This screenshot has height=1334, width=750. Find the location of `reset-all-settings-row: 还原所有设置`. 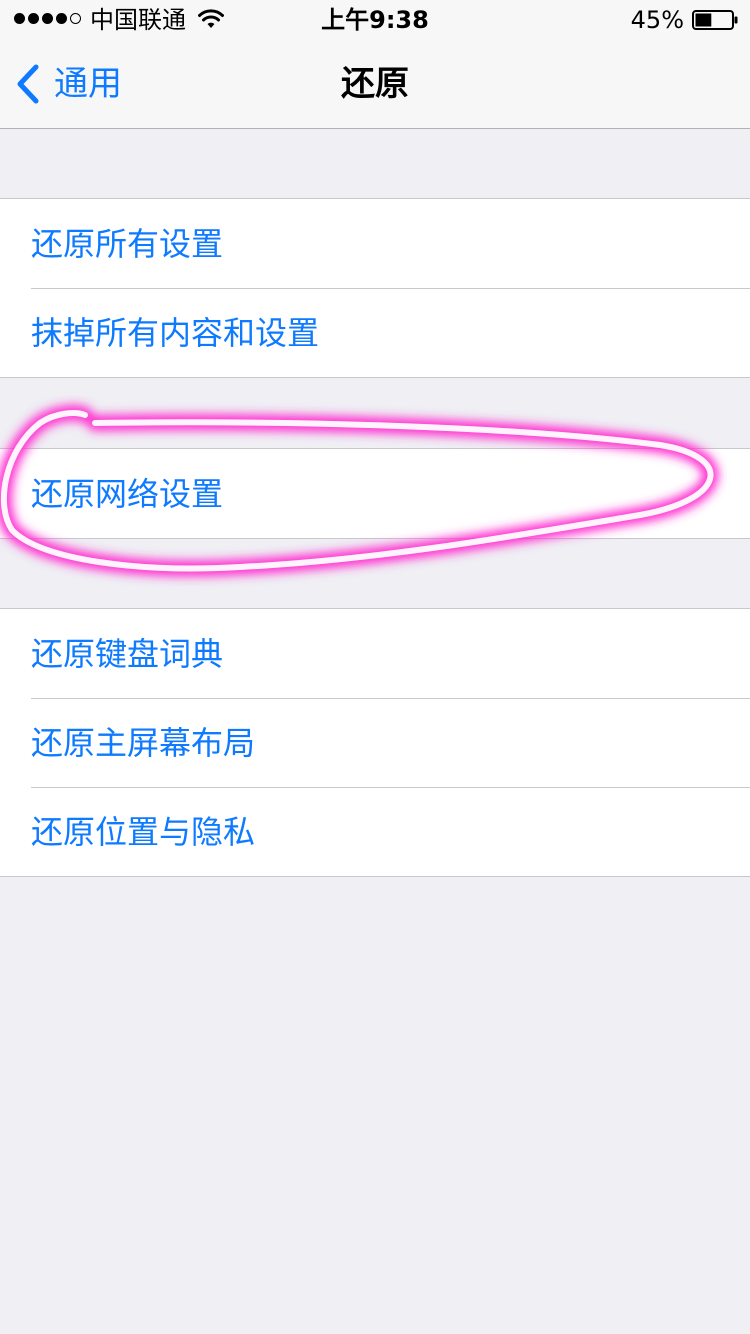

reset-all-settings-row: 还原所有设置 is located at coordinates (375, 243).